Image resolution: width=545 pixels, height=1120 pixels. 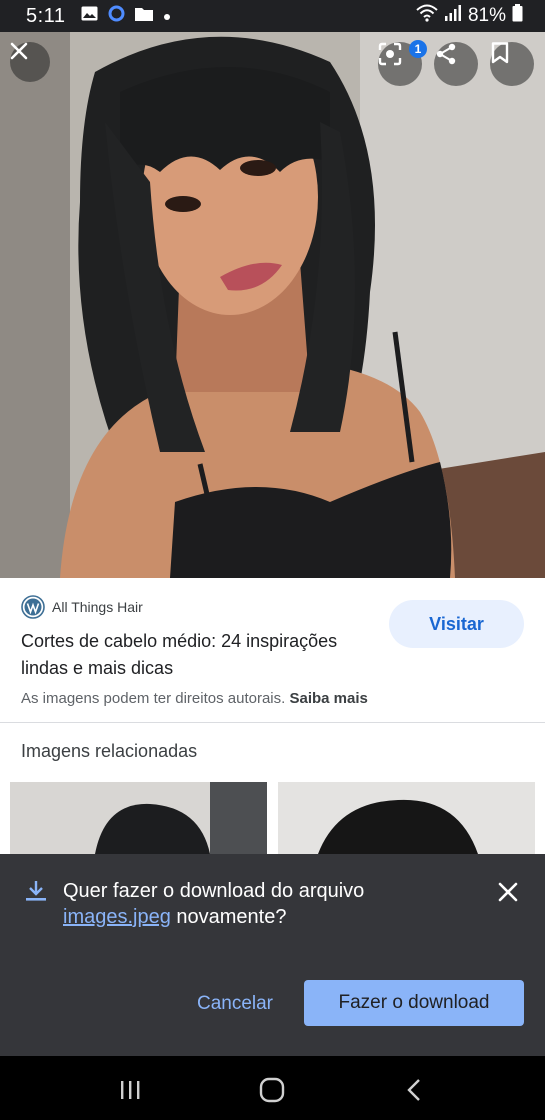 What do you see at coordinates (214, 891) in the screenshot?
I see `download-message-prefix: Quer fazer o download do arquivo` at bounding box center [214, 891].